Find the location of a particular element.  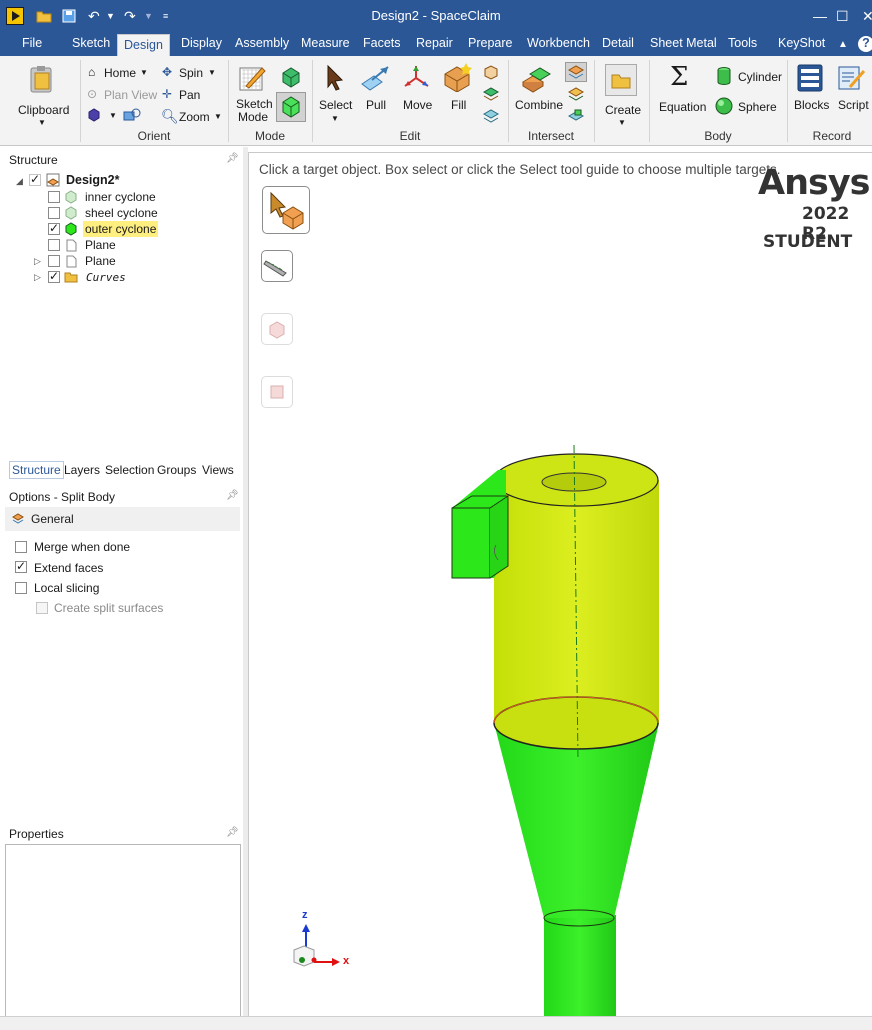

tab-assembly: Assembly is located at coordinates (262, 43).